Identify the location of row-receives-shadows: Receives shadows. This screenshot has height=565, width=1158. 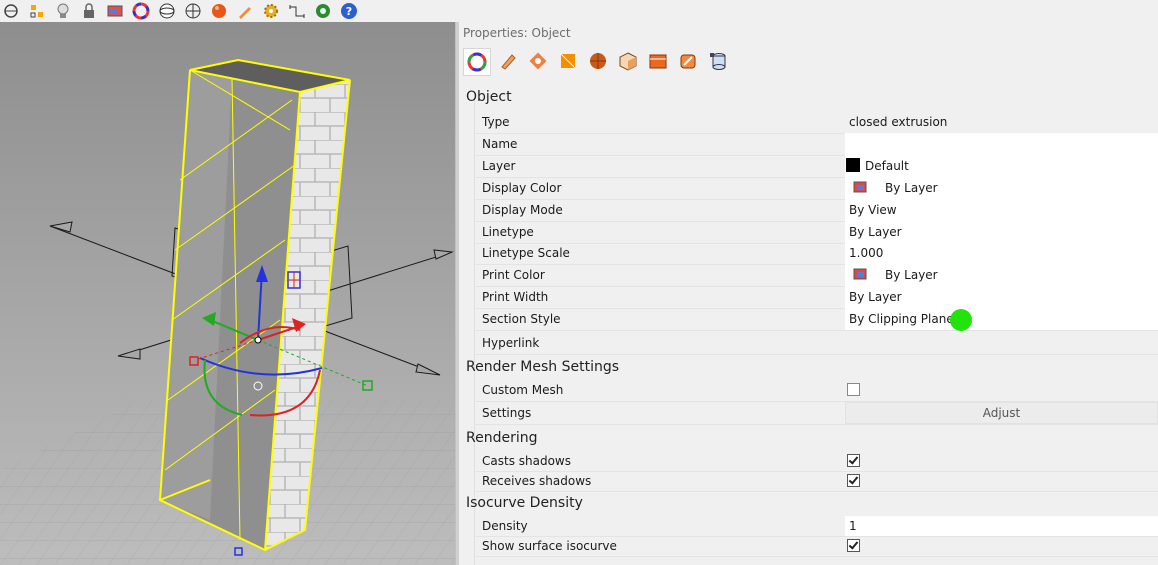
(816, 481).